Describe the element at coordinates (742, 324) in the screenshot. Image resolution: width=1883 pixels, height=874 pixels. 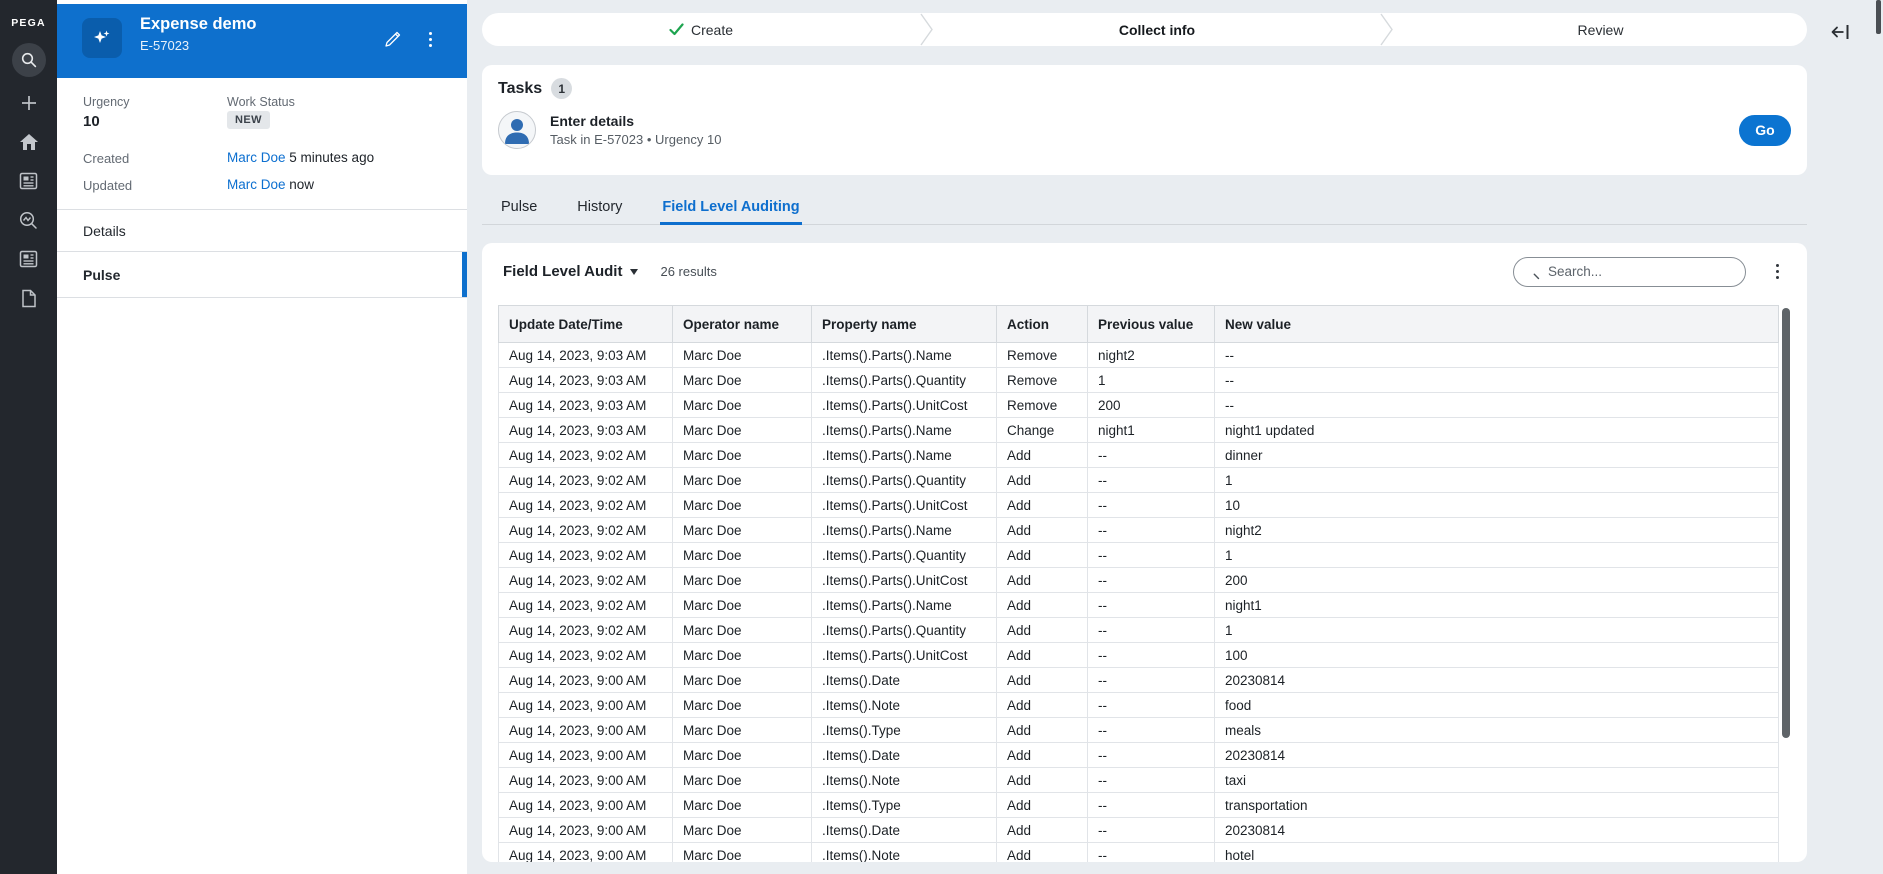
I see `column-header: Operator name` at that location.